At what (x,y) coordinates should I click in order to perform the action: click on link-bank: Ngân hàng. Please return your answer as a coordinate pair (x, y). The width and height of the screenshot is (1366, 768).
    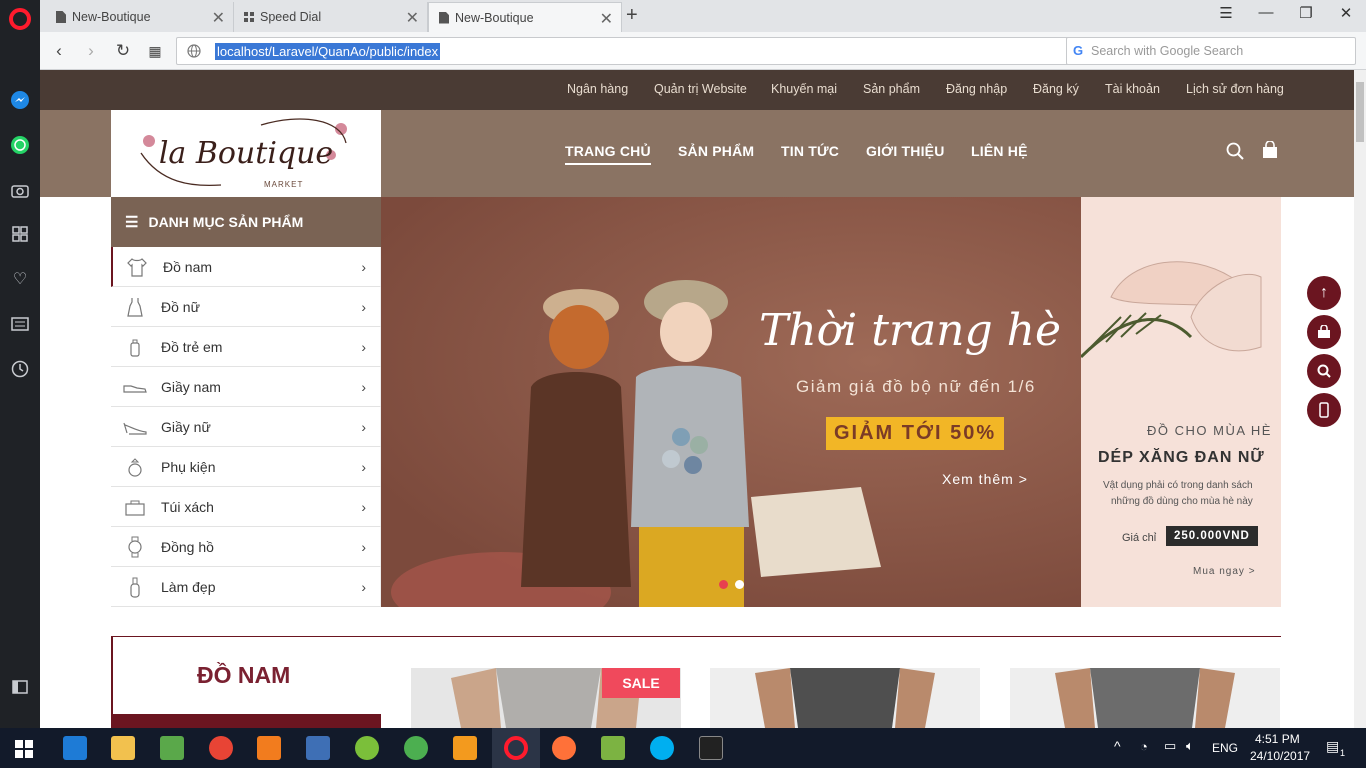
    Looking at the image, I should click on (597, 89).